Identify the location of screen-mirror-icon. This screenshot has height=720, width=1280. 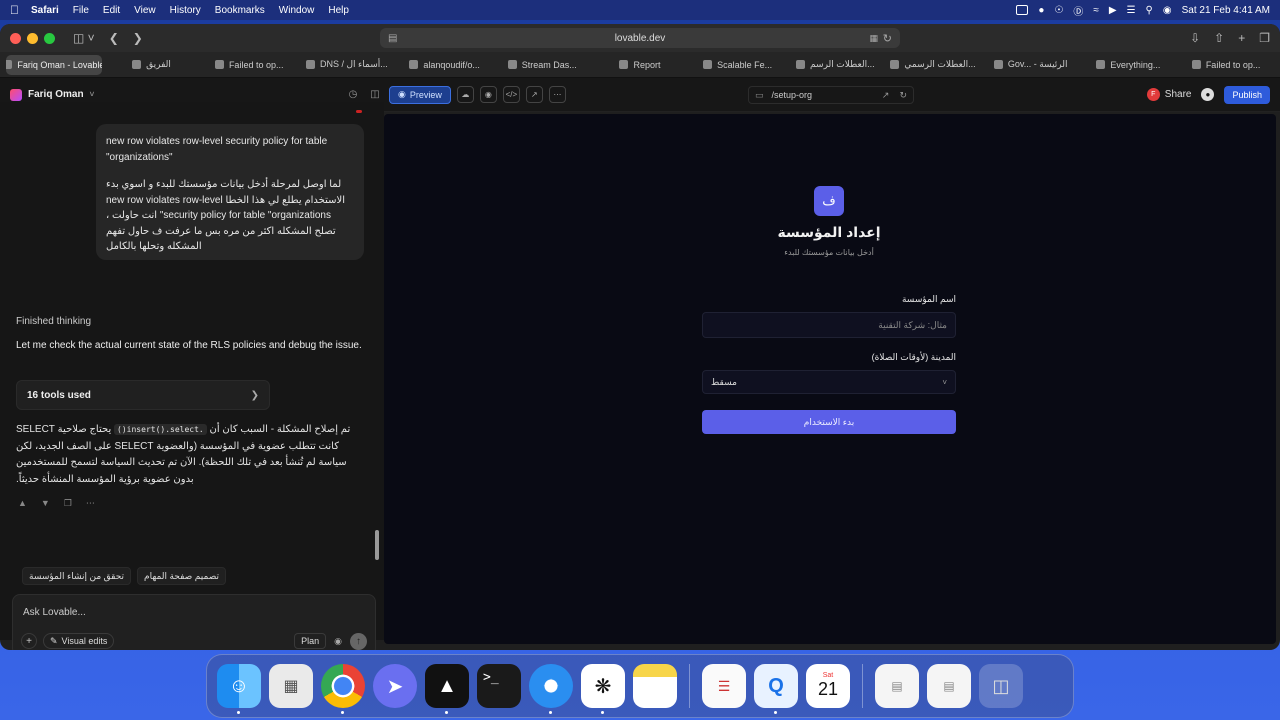
(1022, 10).